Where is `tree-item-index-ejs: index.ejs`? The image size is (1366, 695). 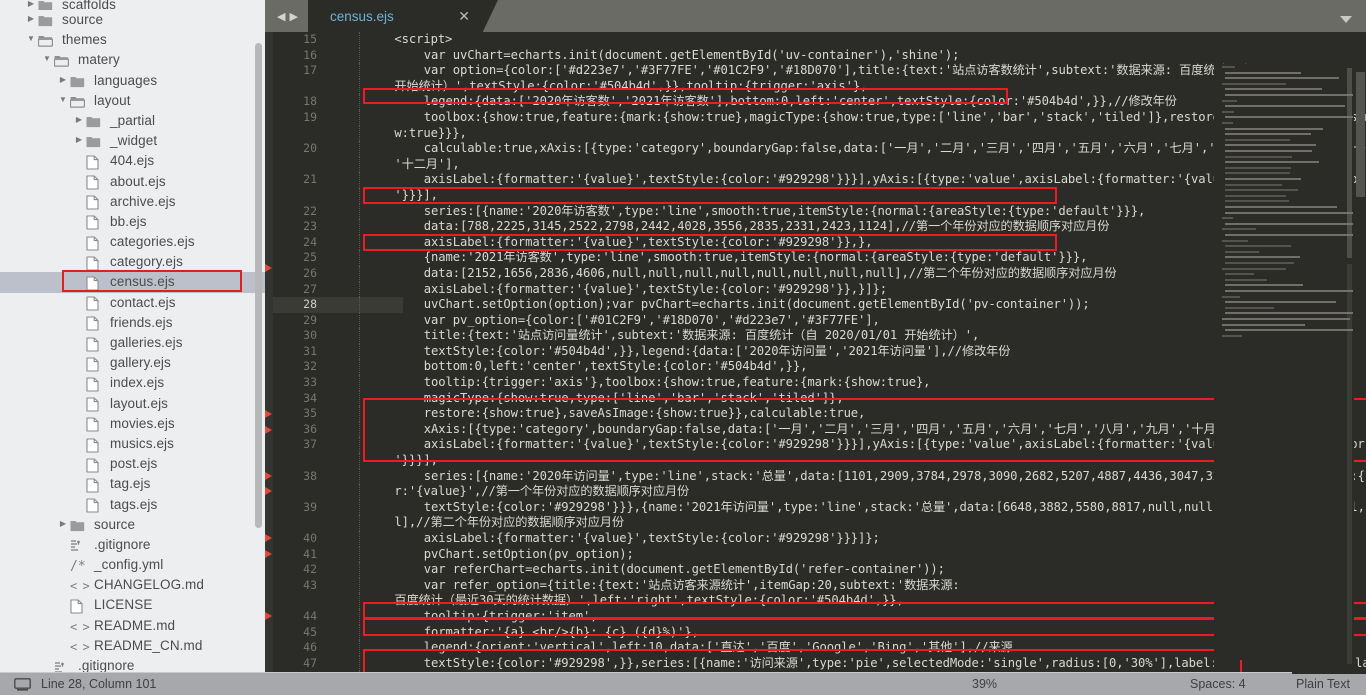 tree-item-index-ejs: index.ejs is located at coordinates (132, 383).